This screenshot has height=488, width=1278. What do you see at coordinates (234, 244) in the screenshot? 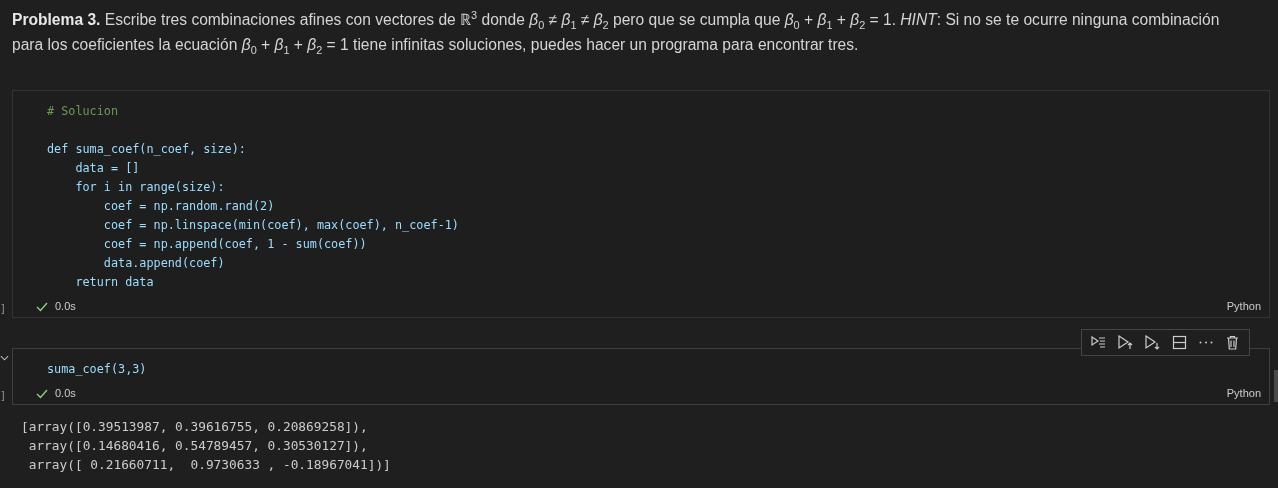
I see `code-line: coef = np.append(coef, 1 - sum(coef))` at bounding box center [234, 244].